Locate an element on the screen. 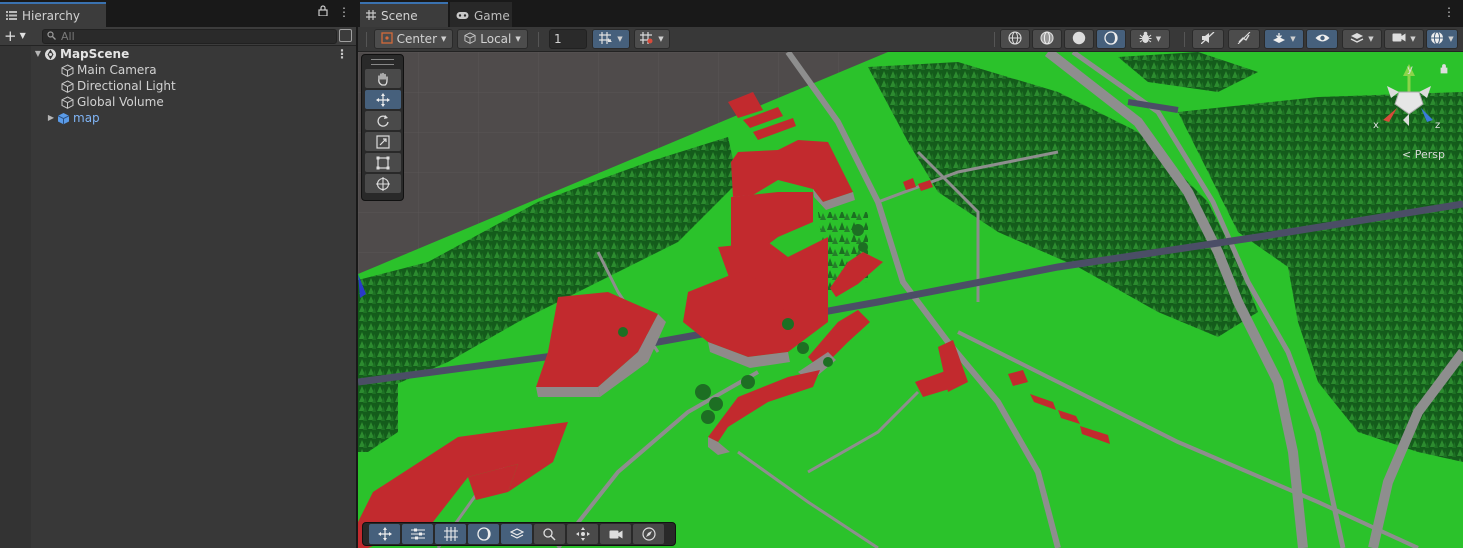 Image resolution: width=1463 pixels, height=548 pixels. overlay-compass-button is located at coordinates (648, 534).